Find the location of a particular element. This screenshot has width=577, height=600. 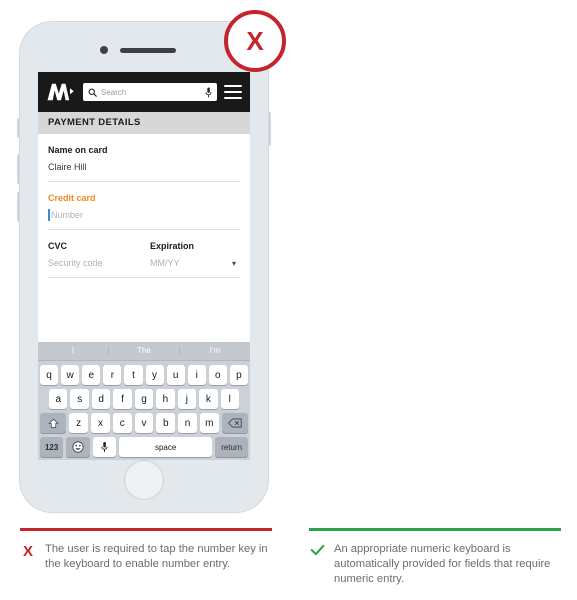

power-button is located at coordinates (269, 129).